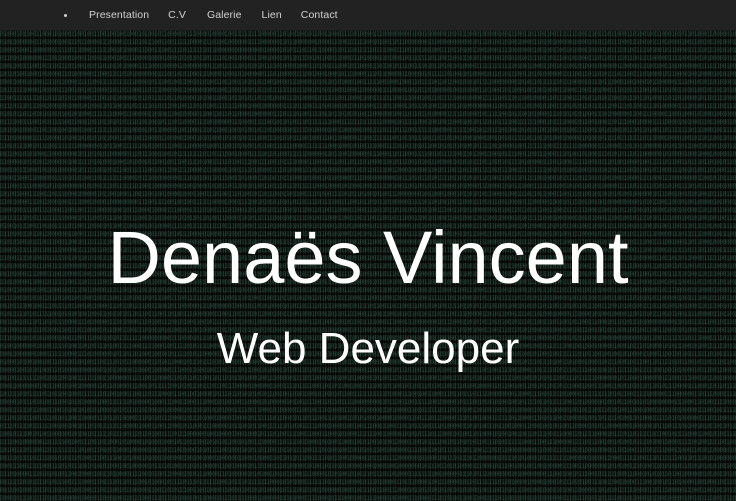  I want to click on nav-item-presentation: Presentation, so click(119, 15).